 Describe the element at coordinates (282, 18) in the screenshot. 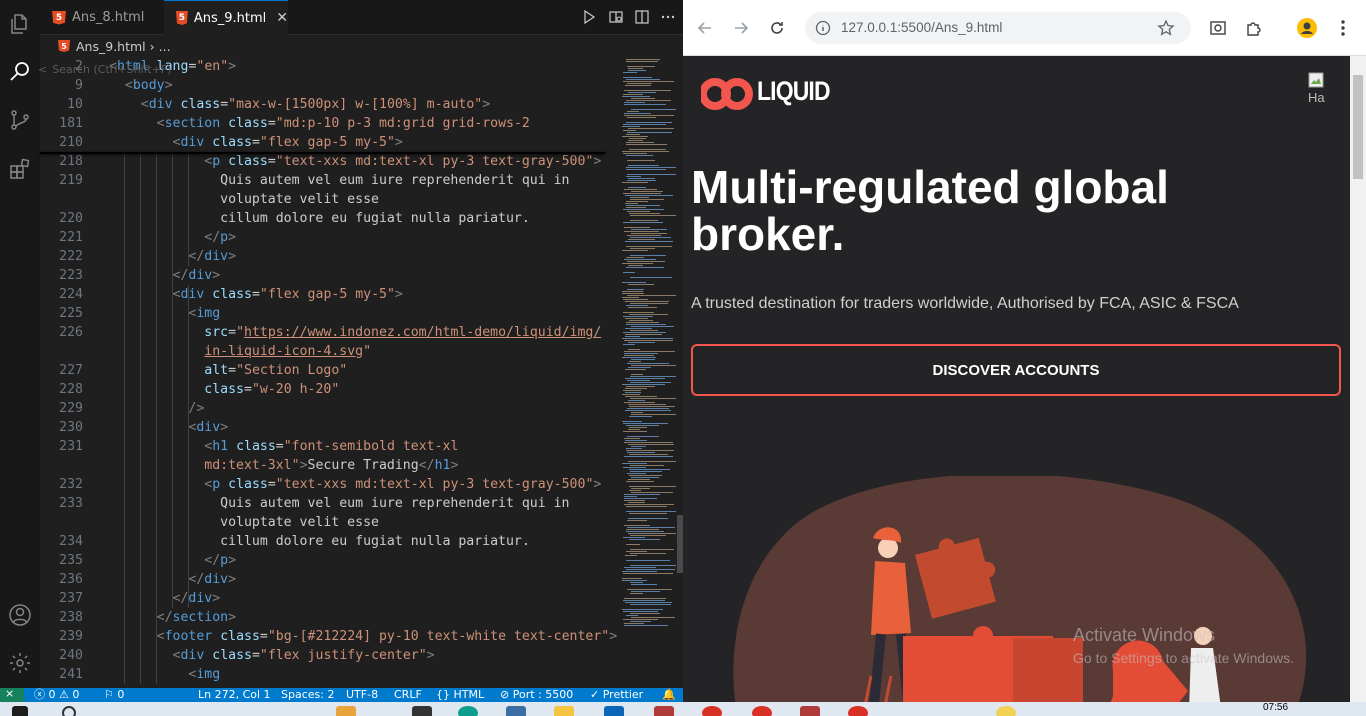

I see `close-tab-icon: ✕` at that location.